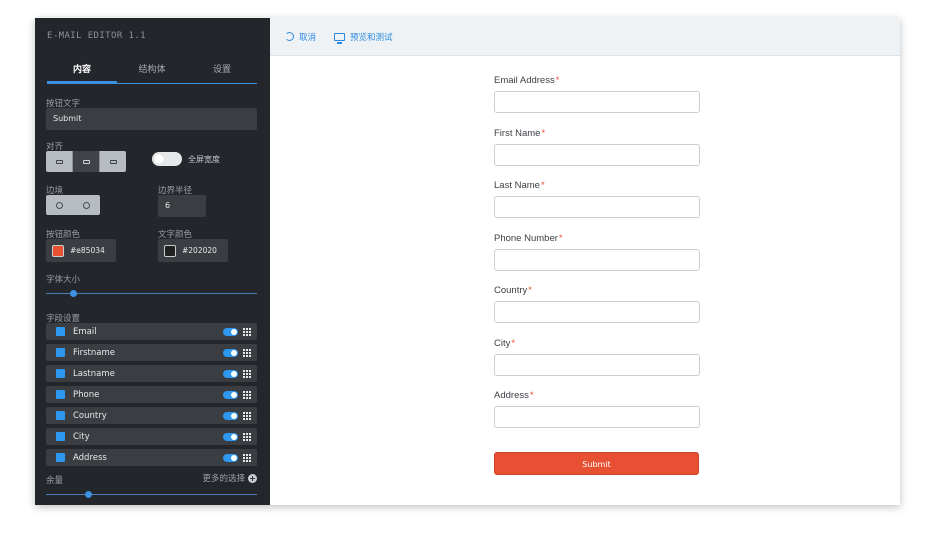 The image size is (942, 540). Describe the element at coordinates (597, 312) in the screenshot. I see `country-input` at that location.